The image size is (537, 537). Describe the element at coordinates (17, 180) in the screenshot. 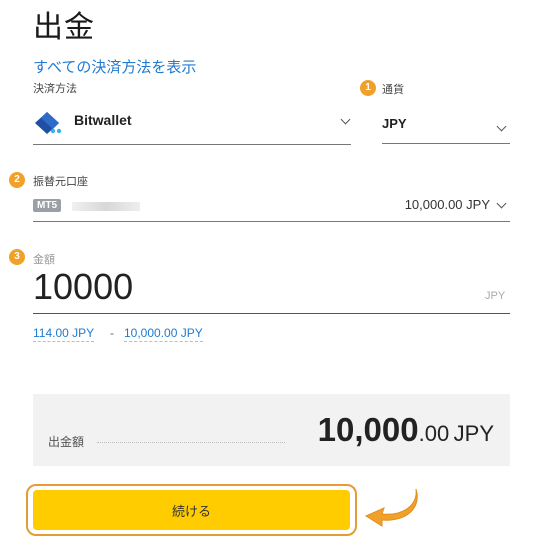

I see `step-badge-2: 2` at that location.